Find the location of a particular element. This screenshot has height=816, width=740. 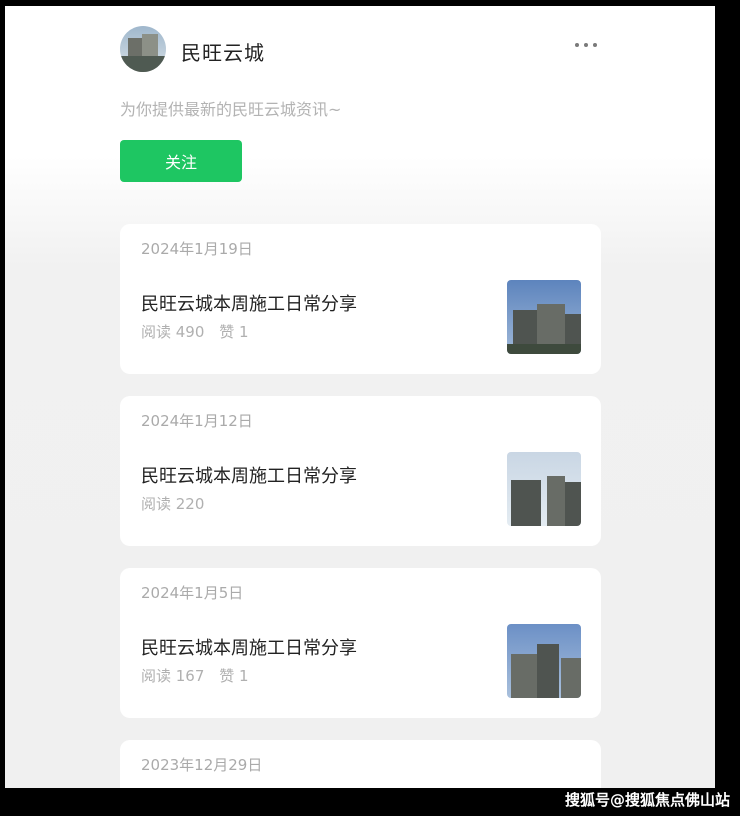

more-icon is located at coordinates (586, 45).